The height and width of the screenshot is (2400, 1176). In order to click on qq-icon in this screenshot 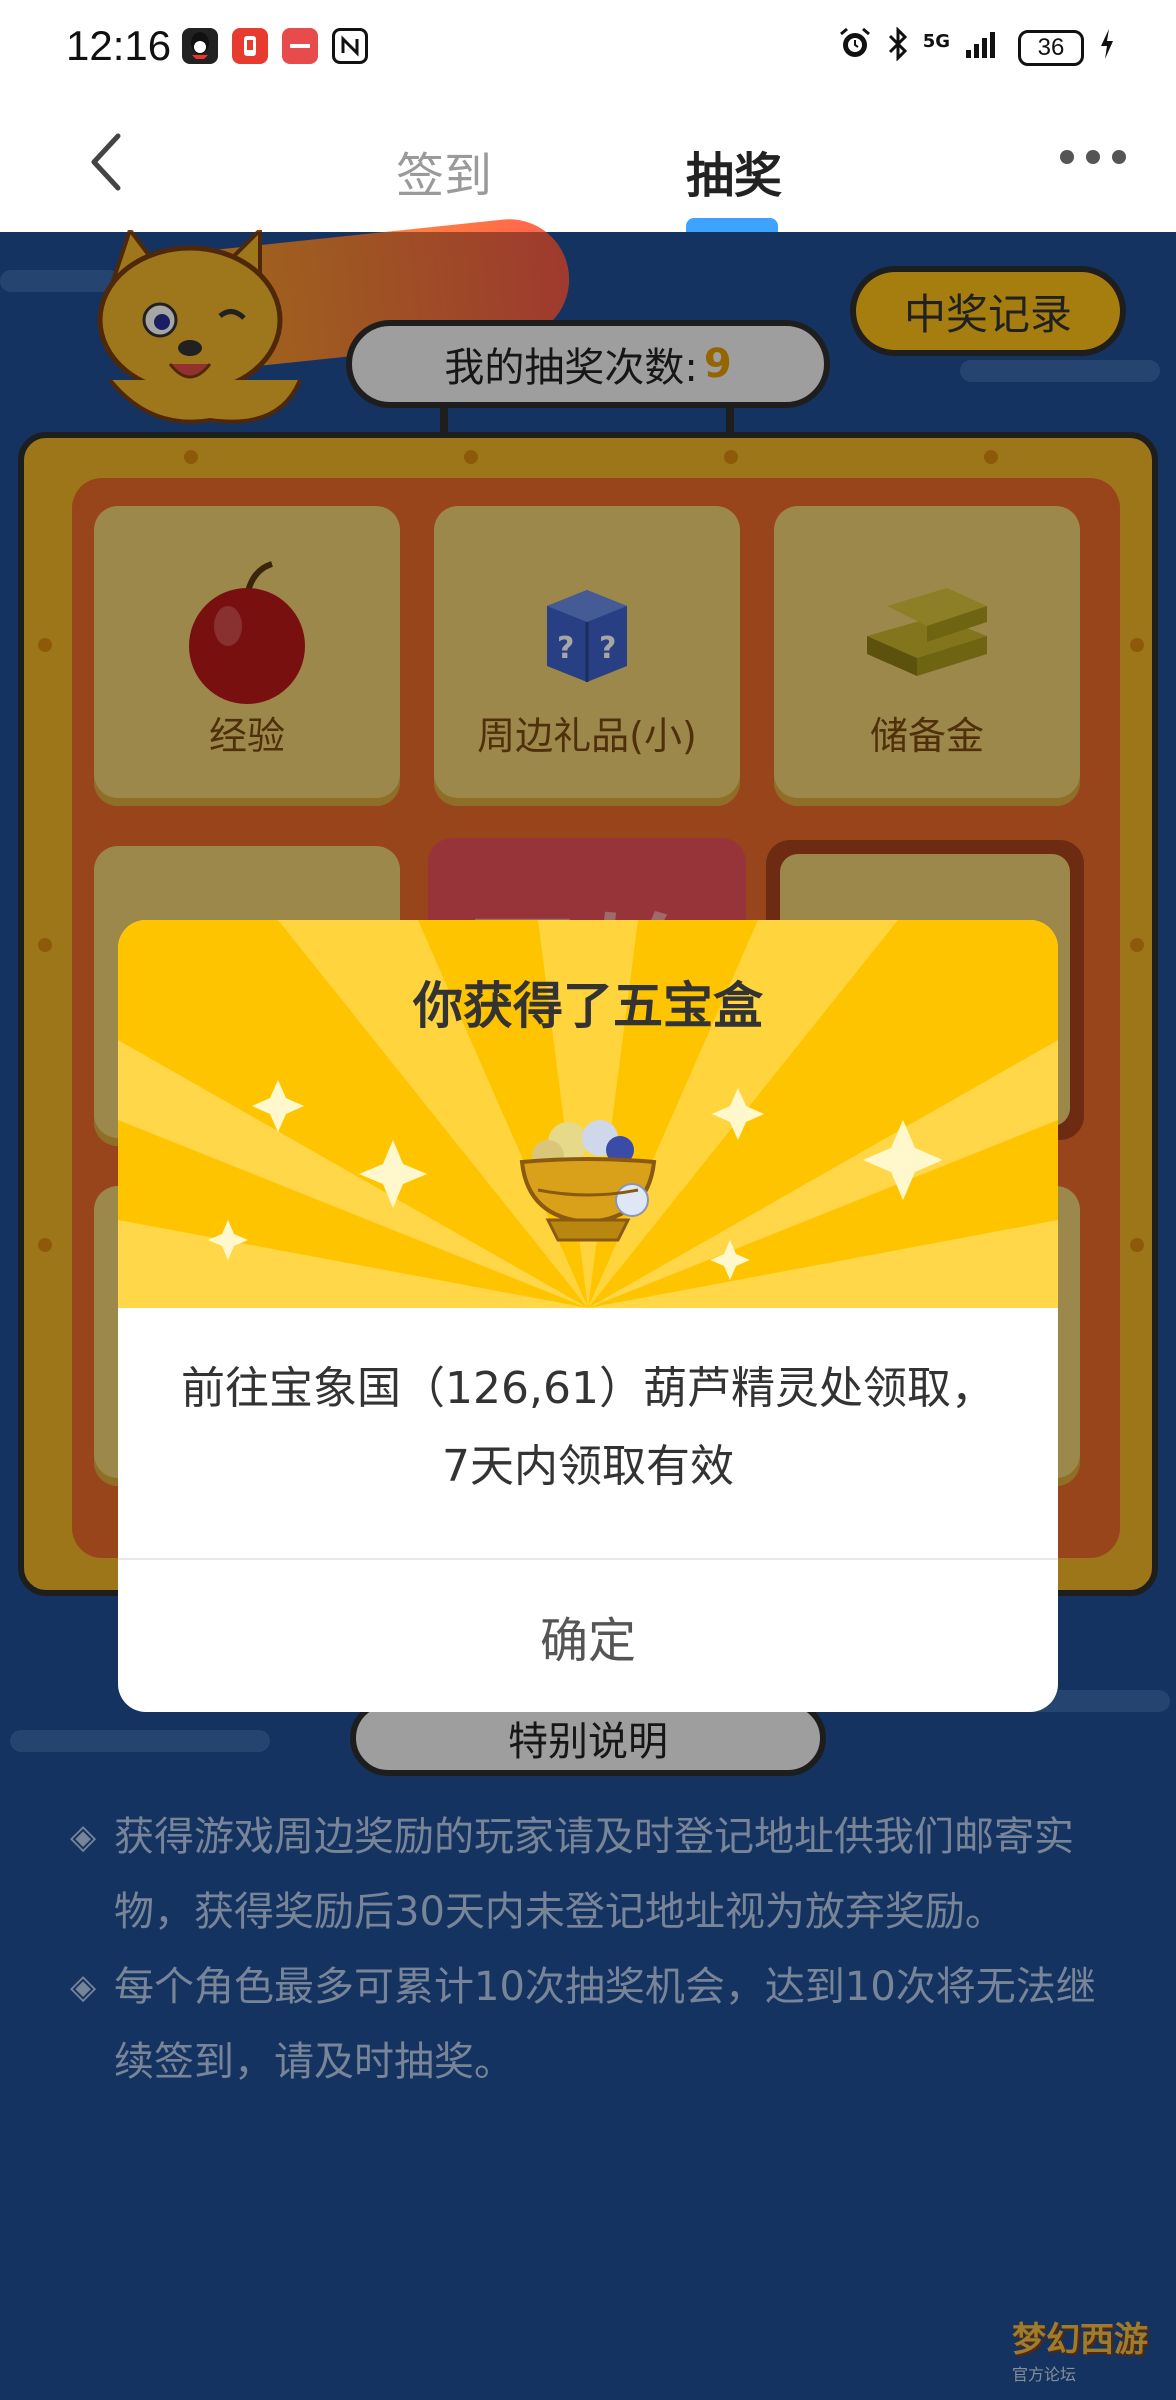, I will do `click(200, 46)`.